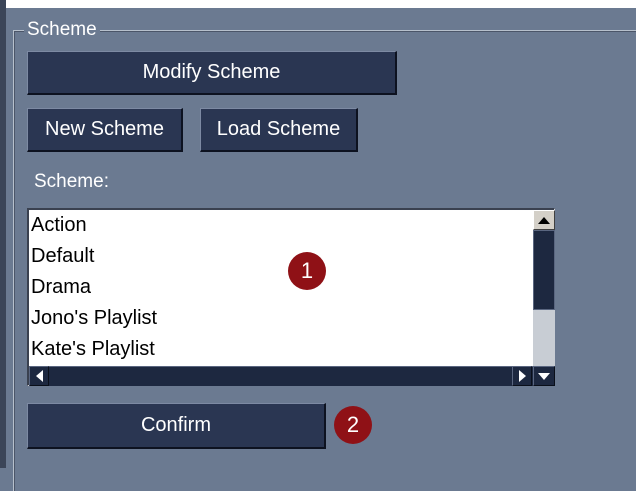  I want to click on callout-badge-2: 2, so click(353, 425).